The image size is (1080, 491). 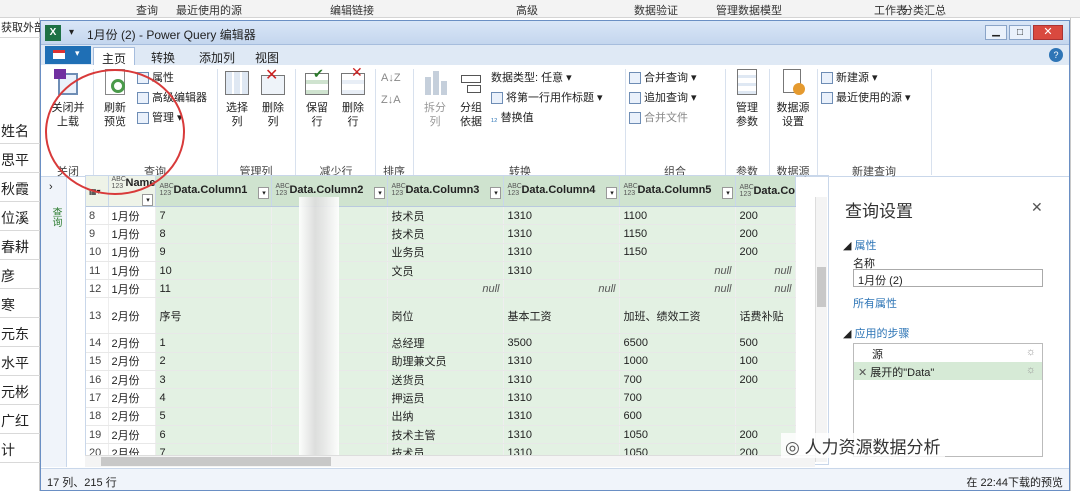 What do you see at coordinates (663, 78) in the screenshot?
I see `merge-queries-button: 合并查询 ▾` at bounding box center [663, 78].